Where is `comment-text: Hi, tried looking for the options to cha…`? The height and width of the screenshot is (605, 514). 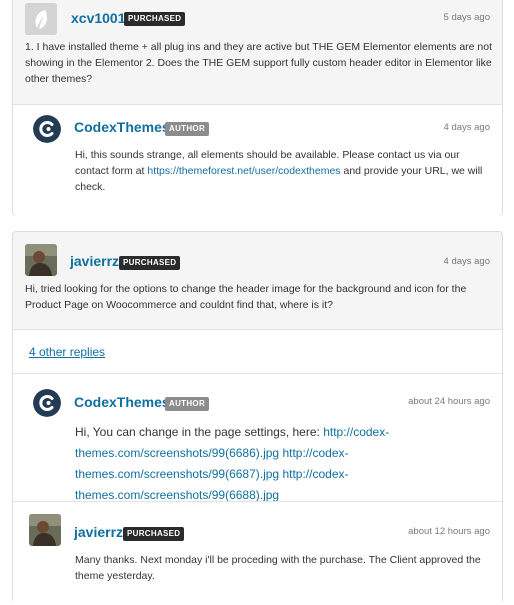 comment-text: Hi, tried looking for the options to cha… is located at coordinates (246, 297).